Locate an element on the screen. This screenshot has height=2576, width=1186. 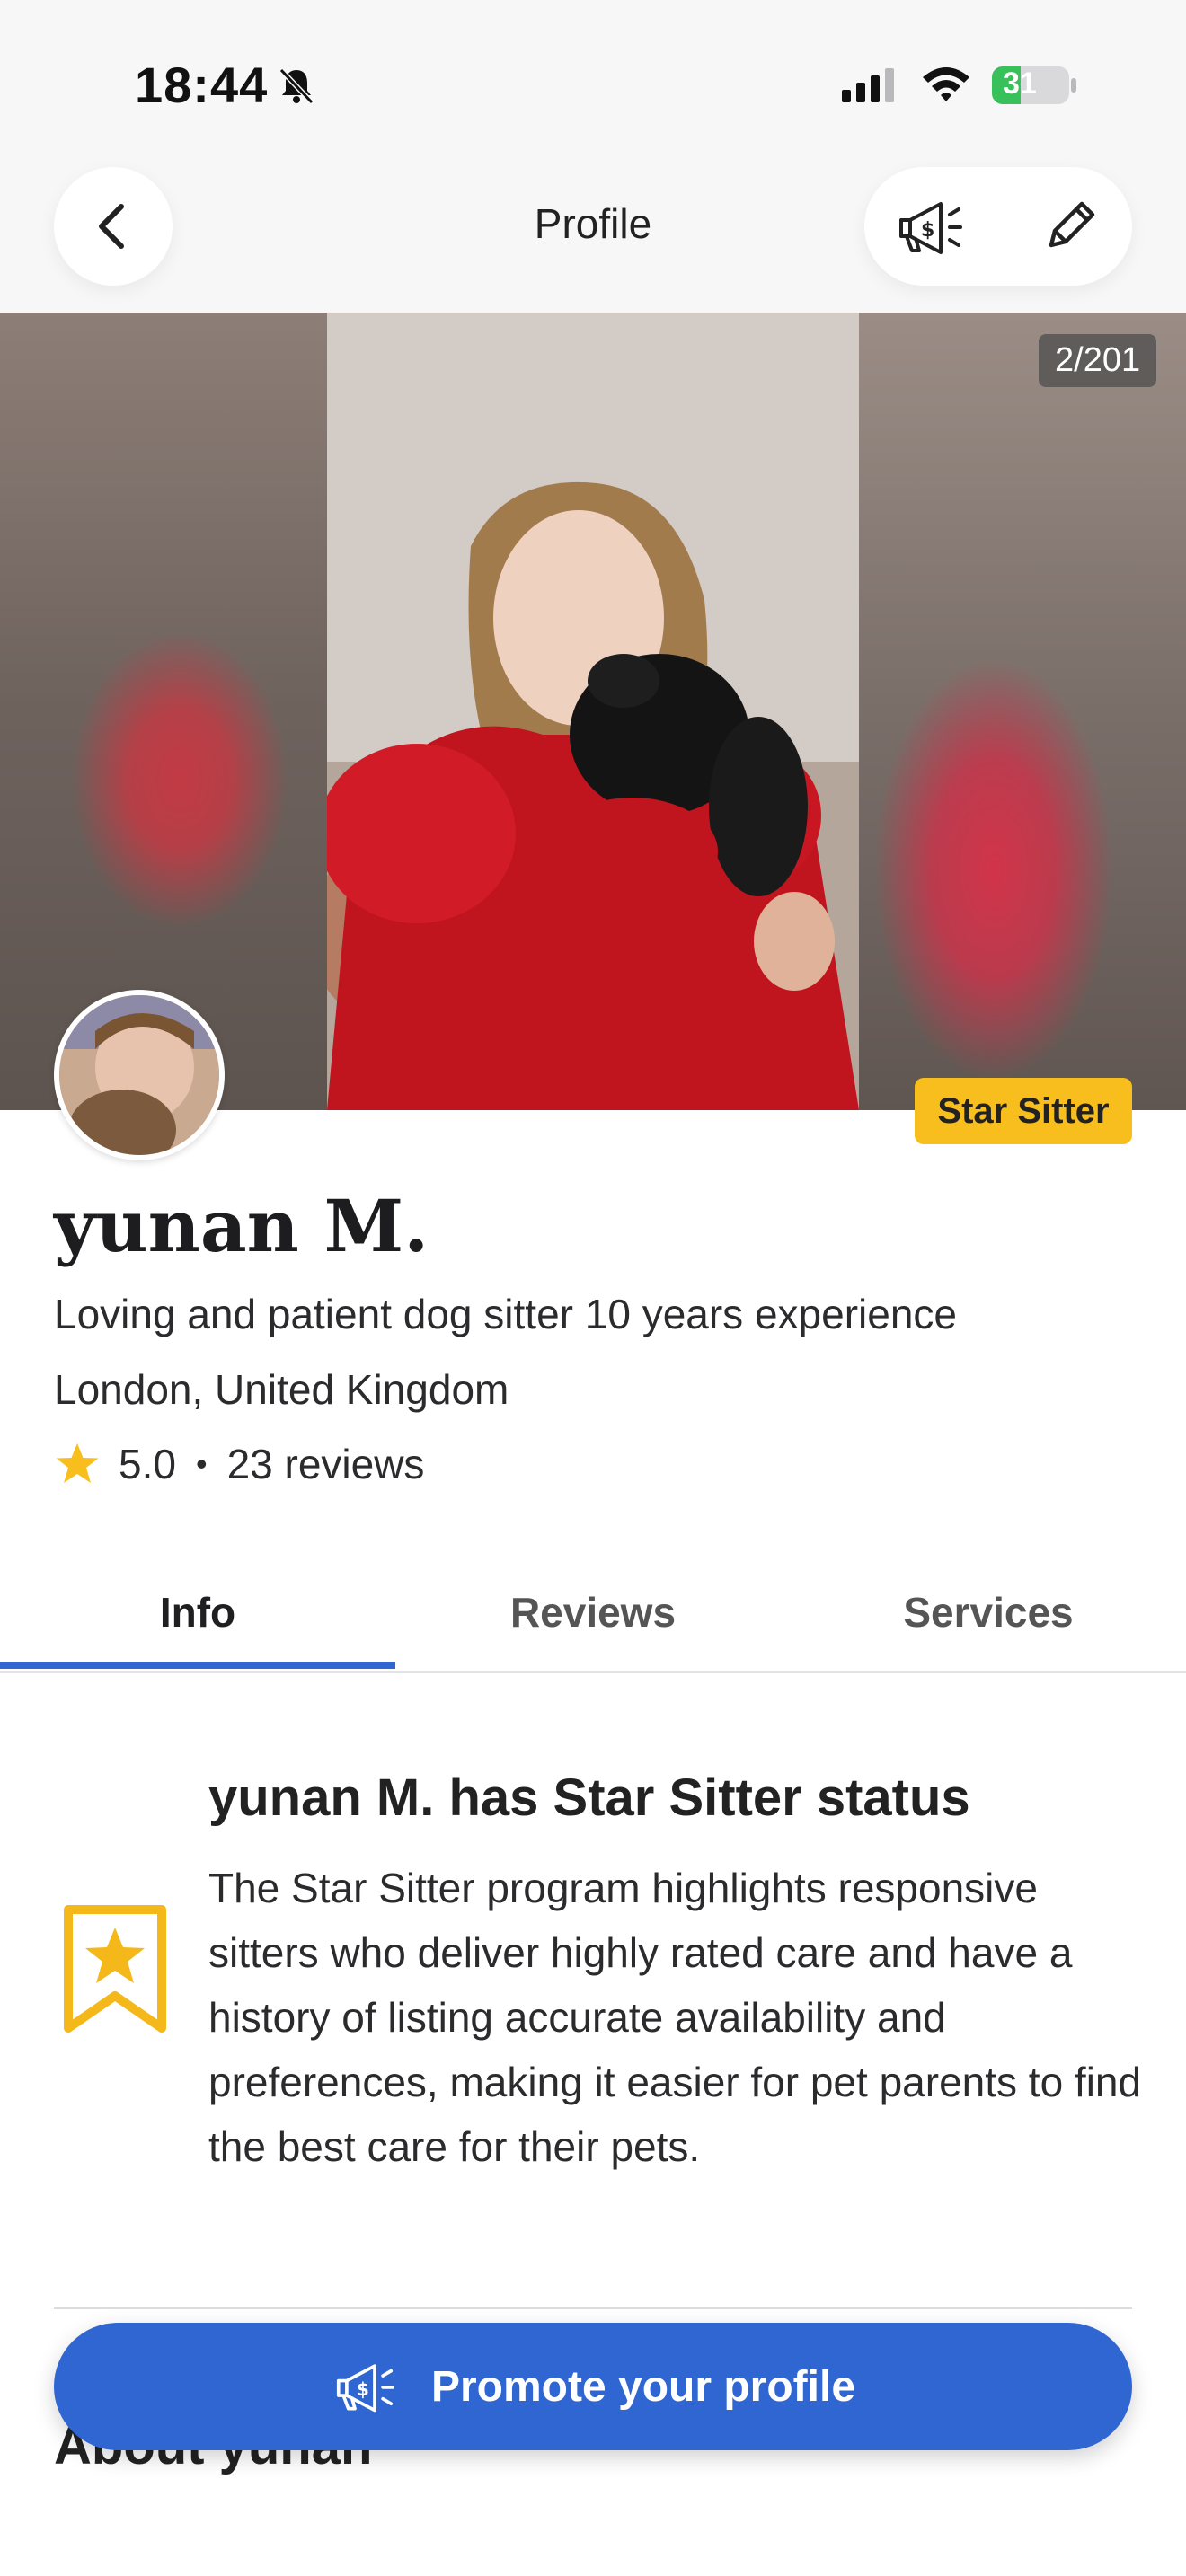
status-time: 18:44 is located at coordinates (202, 85).